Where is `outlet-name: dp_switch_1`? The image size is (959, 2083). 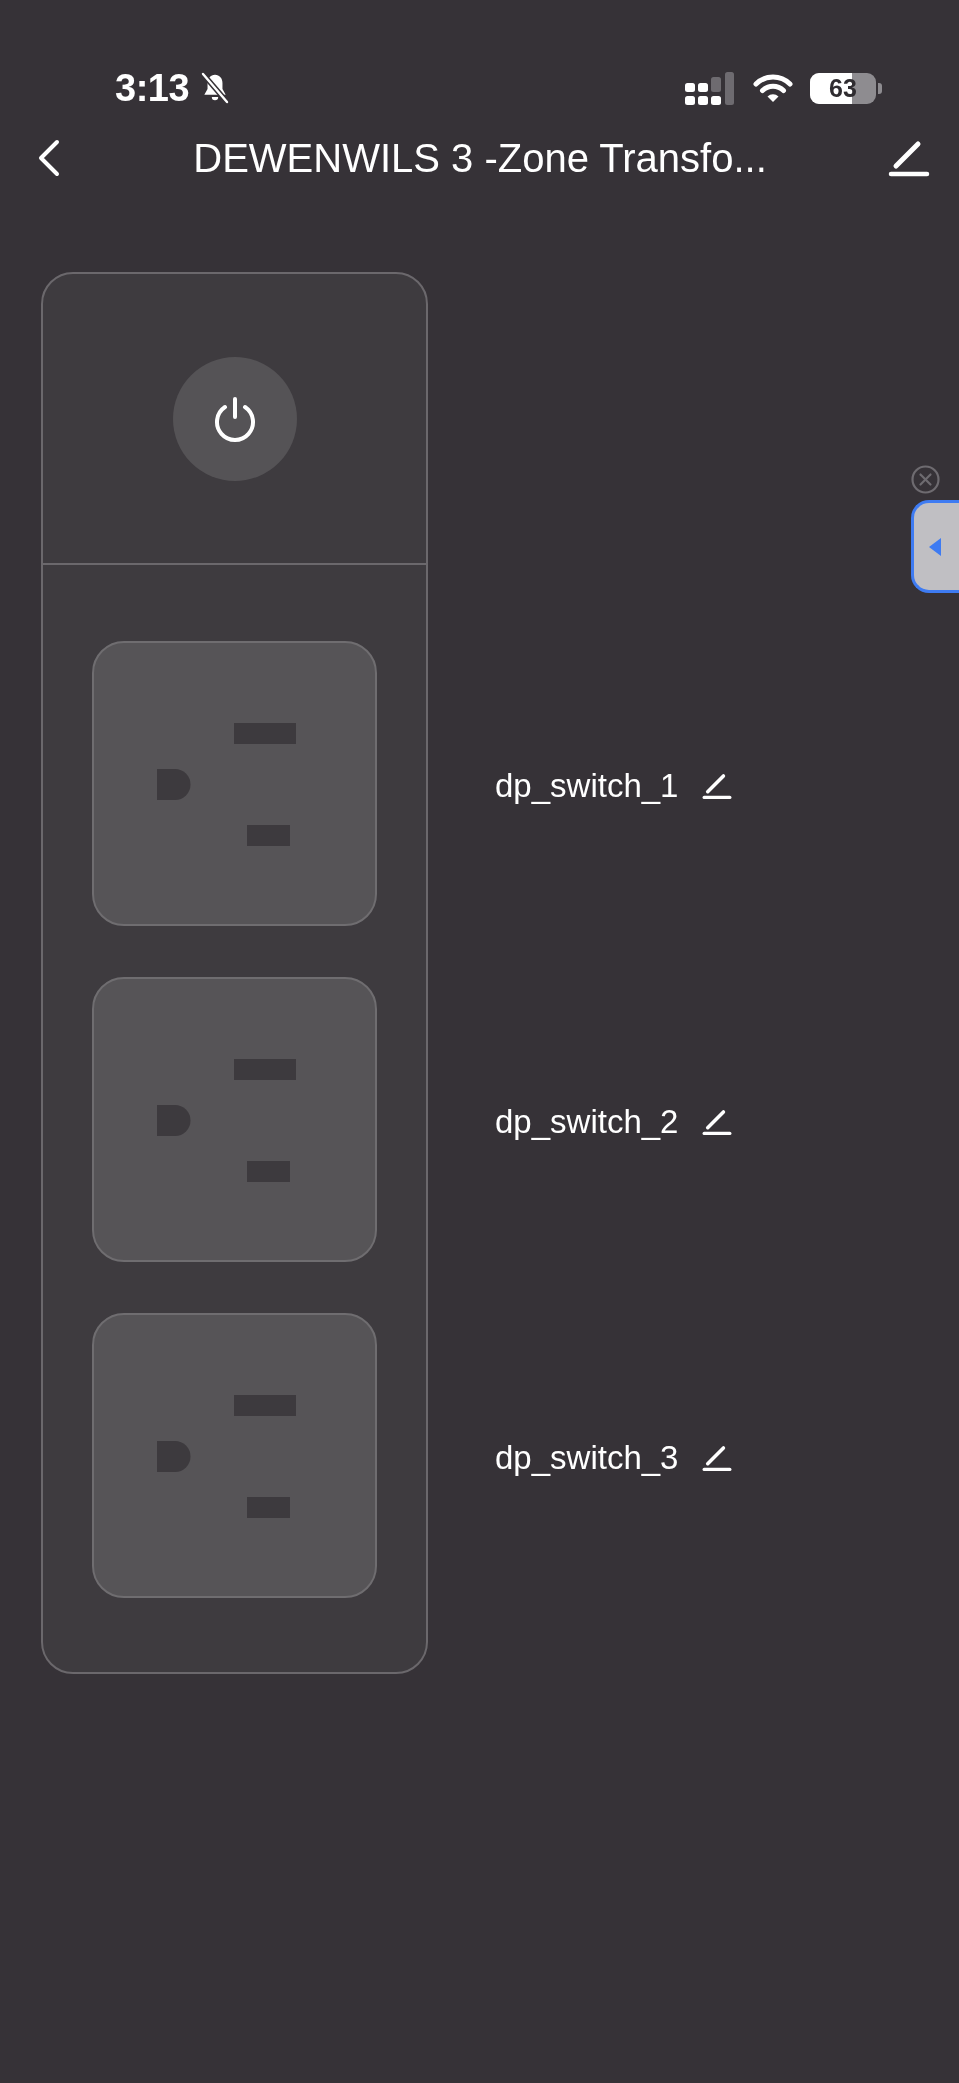
outlet-name: dp_switch_1 is located at coordinates (587, 785).